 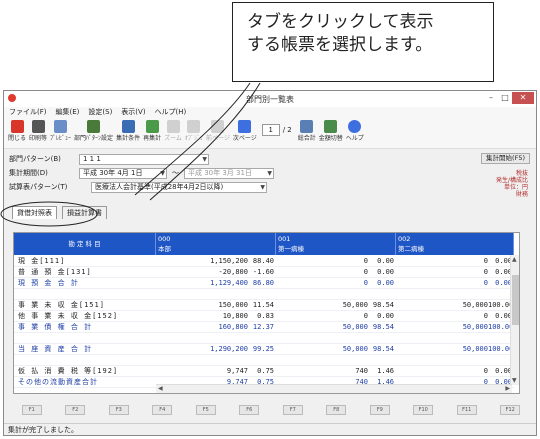 I want to click on close-window-button: ✕, so click(x=523, y=98).